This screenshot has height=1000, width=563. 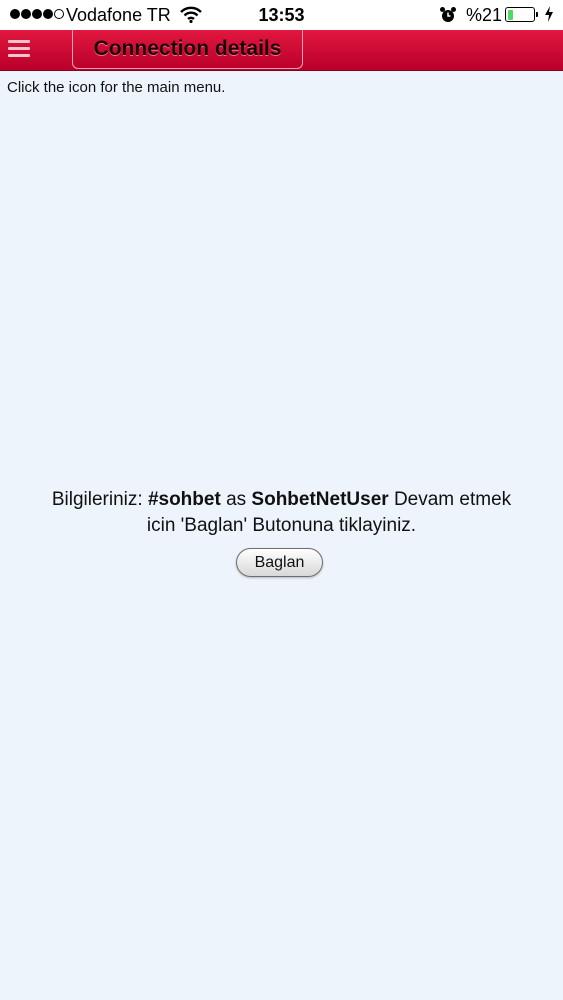 What do you see at coordinates (521, 14) in the screenshot?
I see `battery-icon` at bounding box center [521, 14].